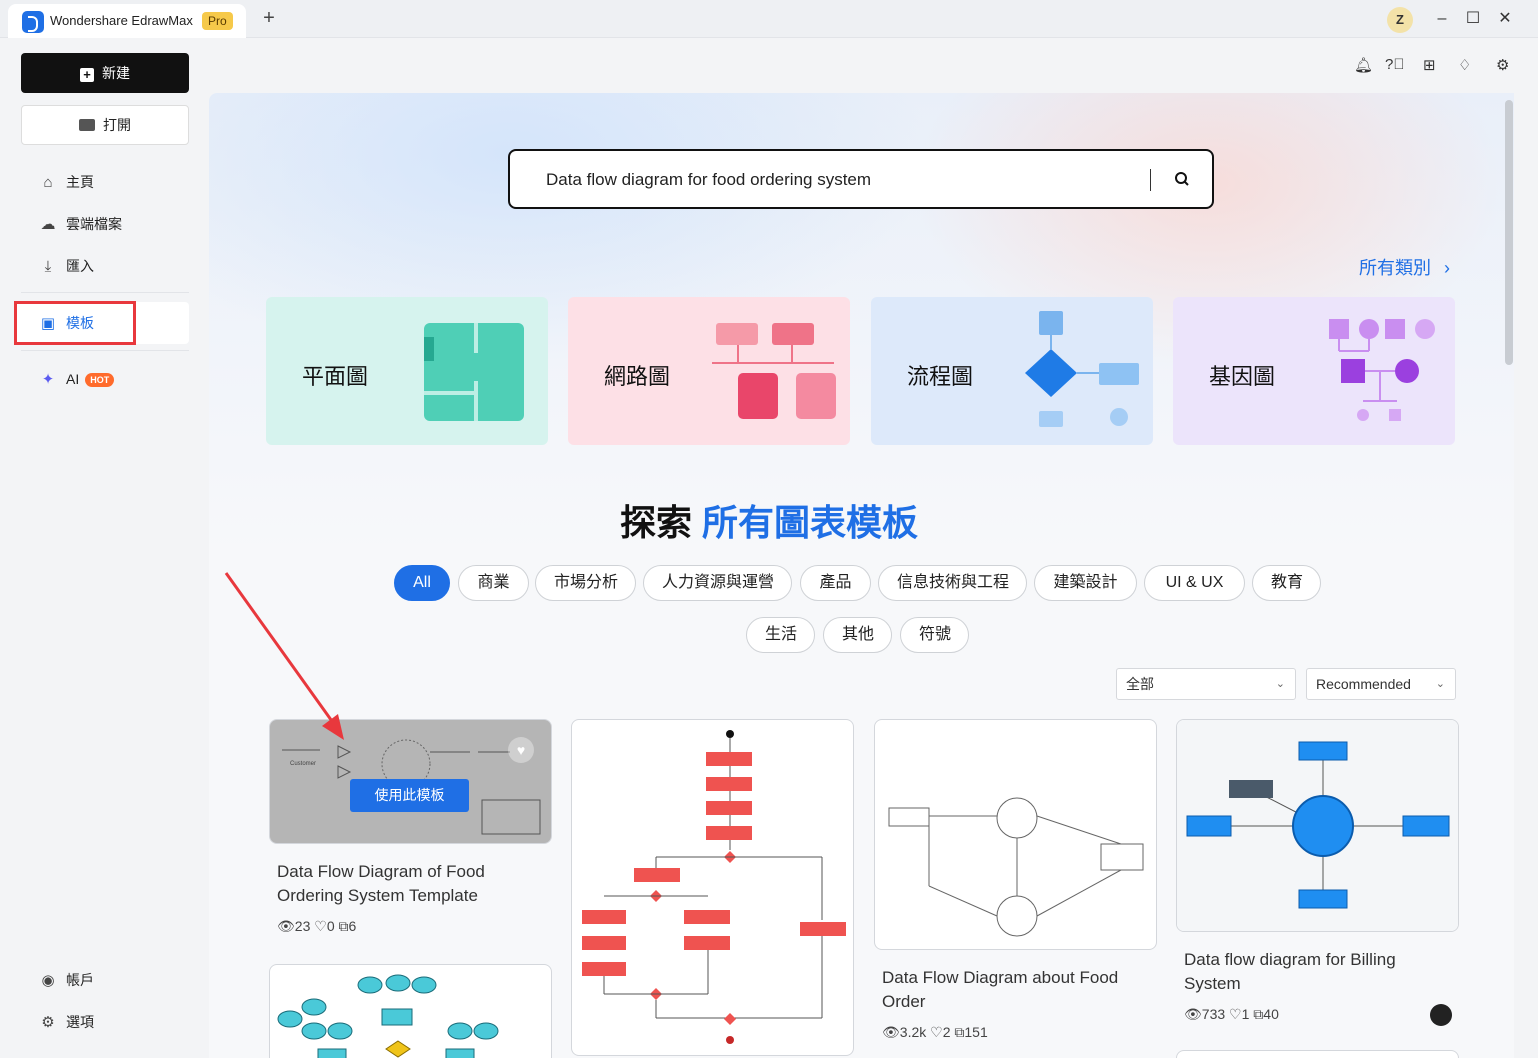 This screenshot has width=1538, height=1058. What do you see at coordinates (73, 379) in the screenshot?
I see `sidebar-item-label: AI` at bounding box center [73, 379].